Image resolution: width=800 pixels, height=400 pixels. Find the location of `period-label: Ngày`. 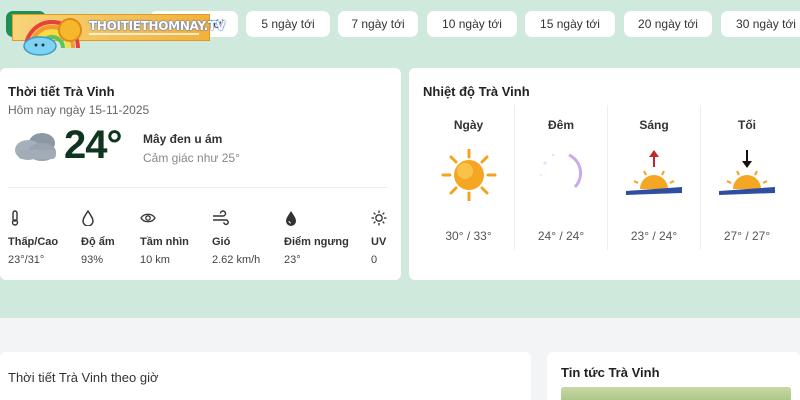

period-label: Ngày is located at coordinates (468, 125).